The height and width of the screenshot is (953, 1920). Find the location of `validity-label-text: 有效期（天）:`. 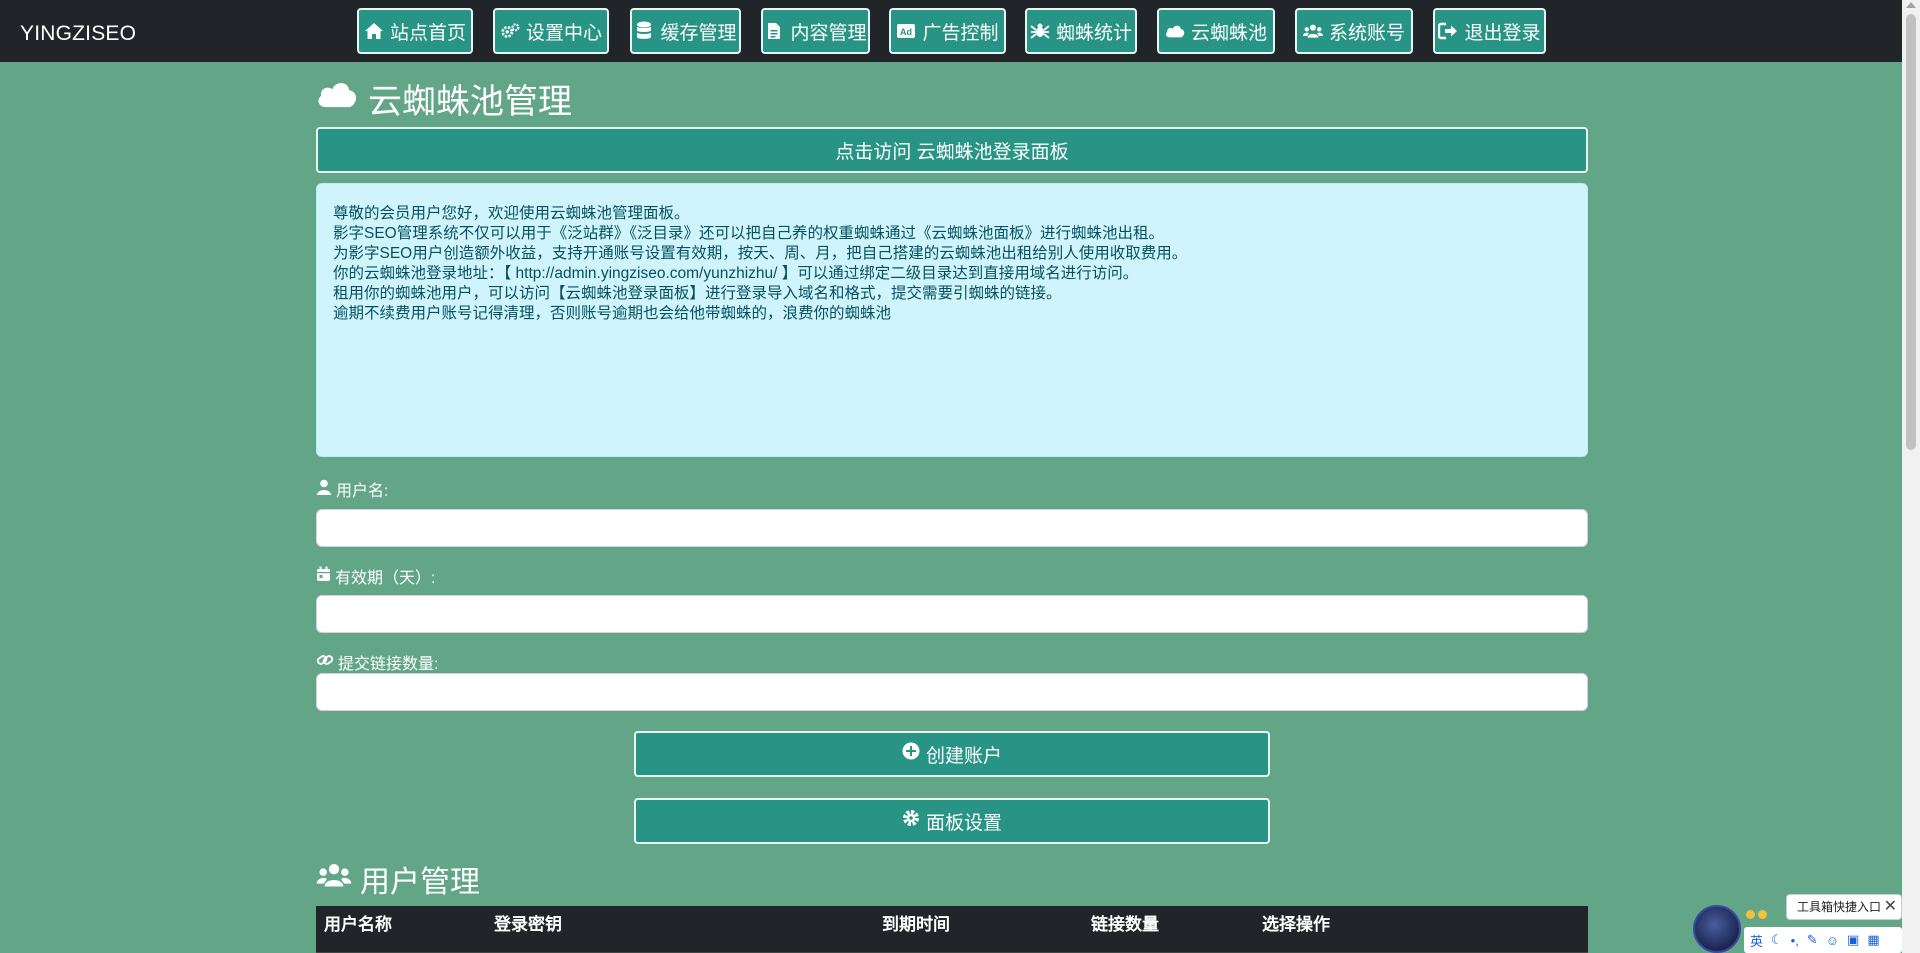

validity-label-text: 有效期（天）: is located at coordinates (385, 578).